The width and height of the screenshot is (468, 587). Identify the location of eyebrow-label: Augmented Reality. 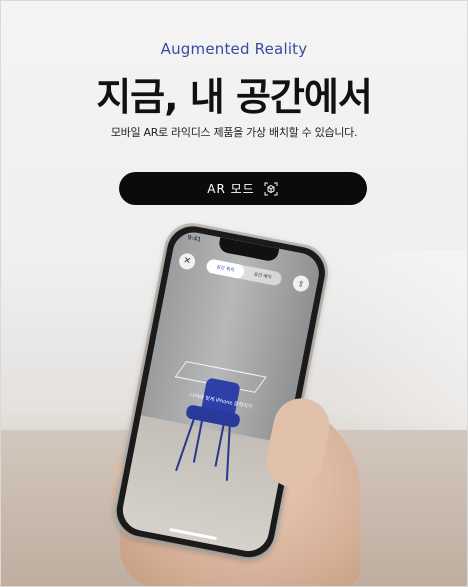
(234, 49).